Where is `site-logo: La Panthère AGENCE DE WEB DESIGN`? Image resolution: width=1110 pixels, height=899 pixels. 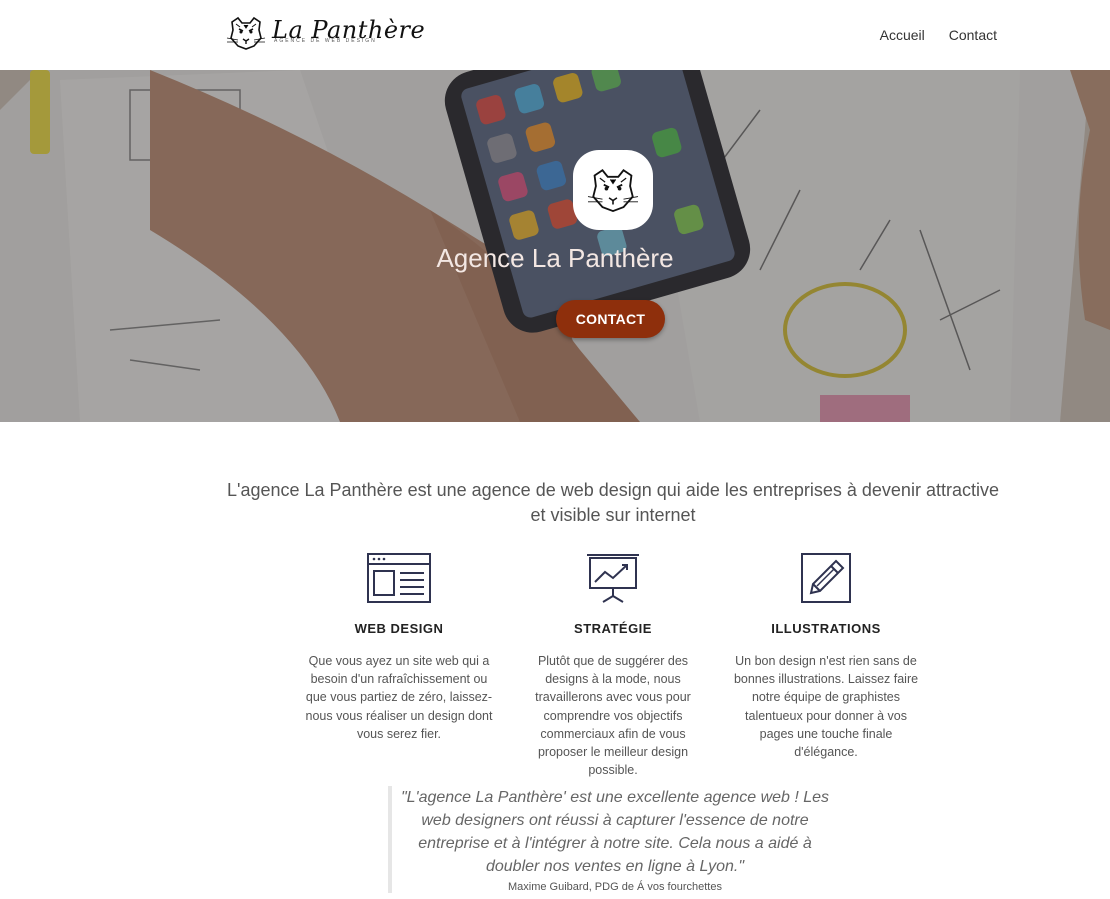 site-logo: La Panthère AGENCE DE WEB DESIGN is located at coordinates (325, 33).